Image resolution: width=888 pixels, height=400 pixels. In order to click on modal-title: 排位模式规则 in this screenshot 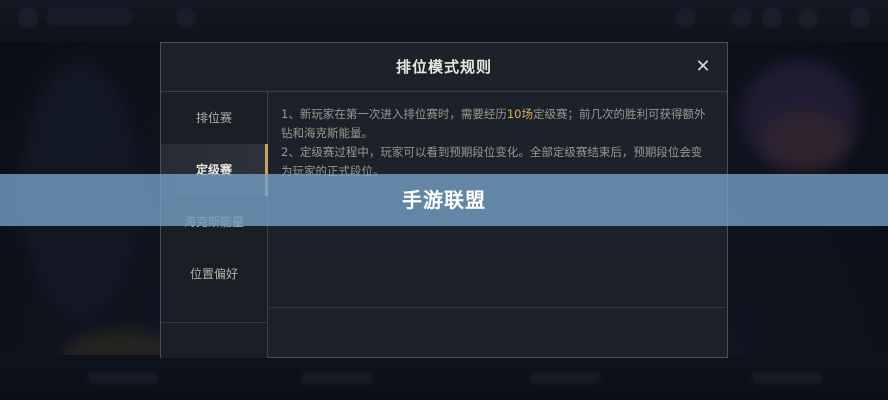, I will do `click(443, 67)`.